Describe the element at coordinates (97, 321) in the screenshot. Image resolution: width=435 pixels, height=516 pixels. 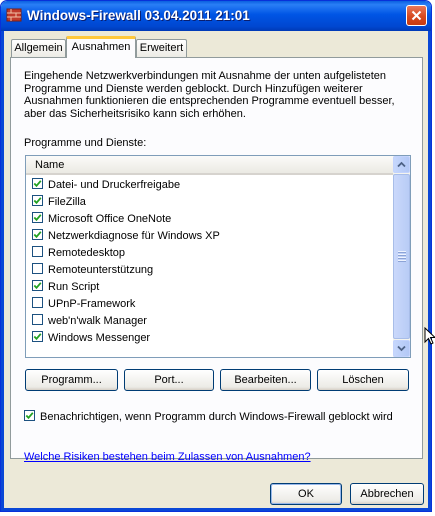
I see `item-label: web'n'walk Manager` at that location.